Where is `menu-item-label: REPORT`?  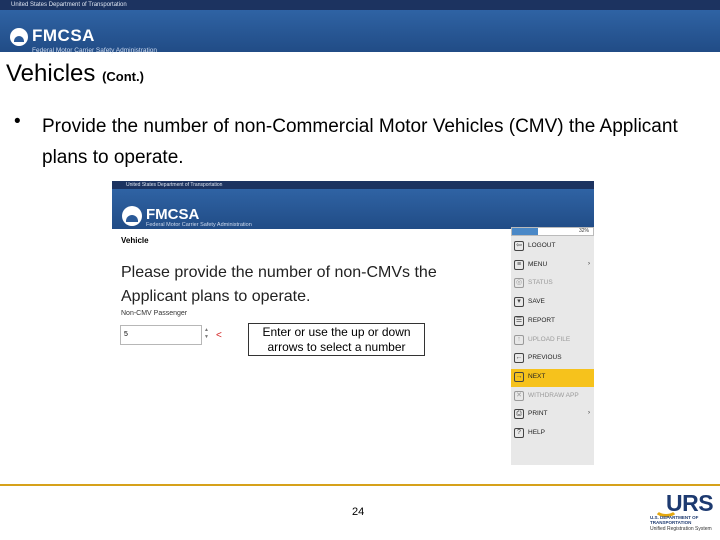 menu-item-label: REPORT is located at coordinates (541, 320).